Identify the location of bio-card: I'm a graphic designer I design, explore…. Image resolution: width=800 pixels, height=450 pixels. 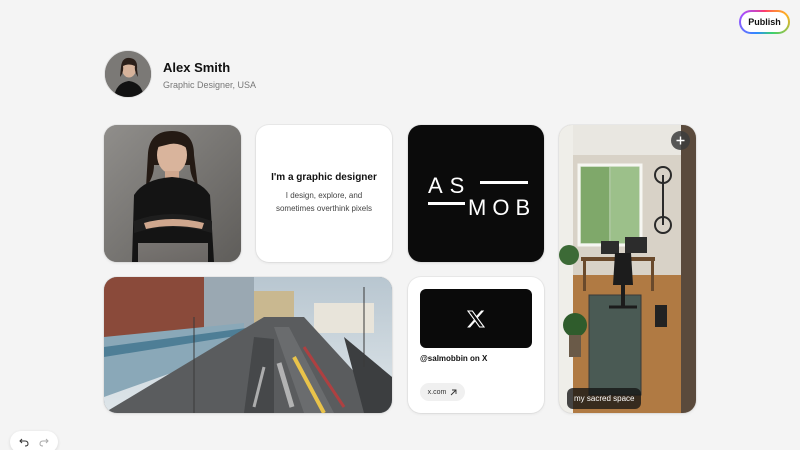
(324, 193).